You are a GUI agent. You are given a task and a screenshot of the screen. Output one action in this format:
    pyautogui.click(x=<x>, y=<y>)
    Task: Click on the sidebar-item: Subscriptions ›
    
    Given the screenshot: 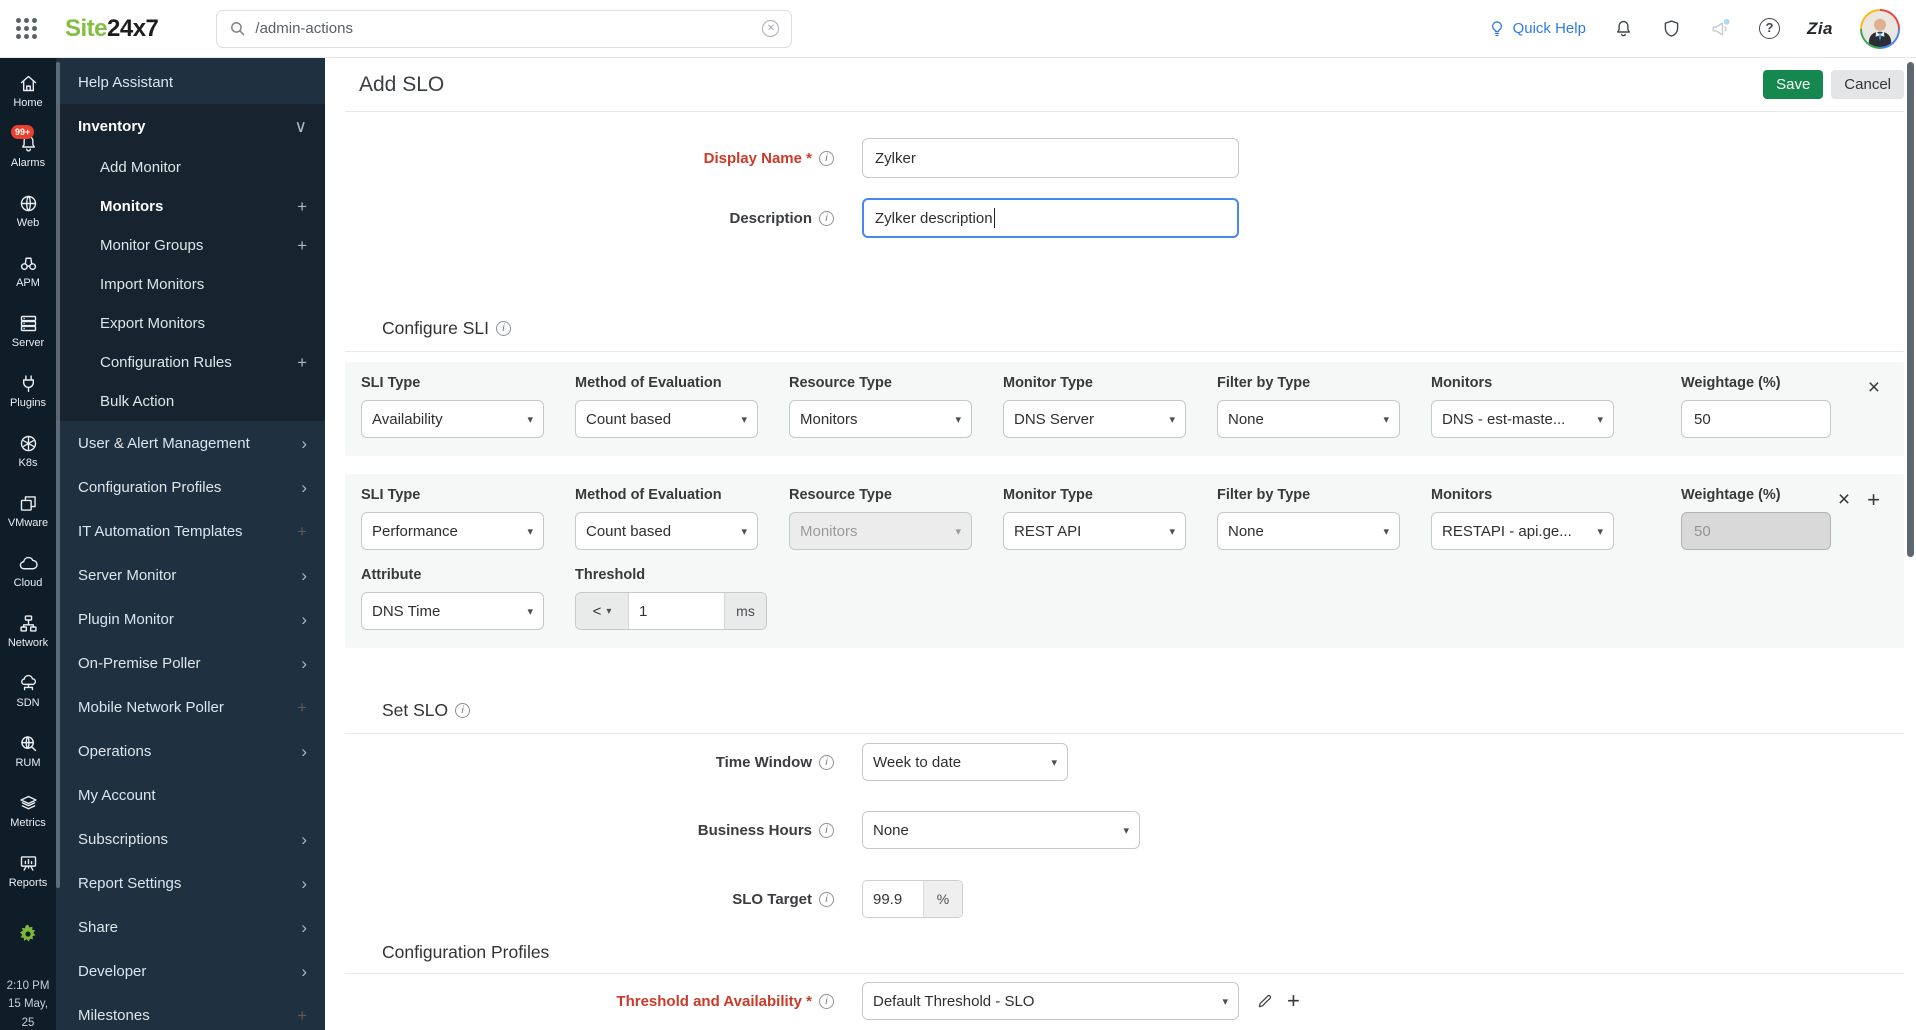 What is the action you would take?
    pyautogui.click(x=190, y=839)
    